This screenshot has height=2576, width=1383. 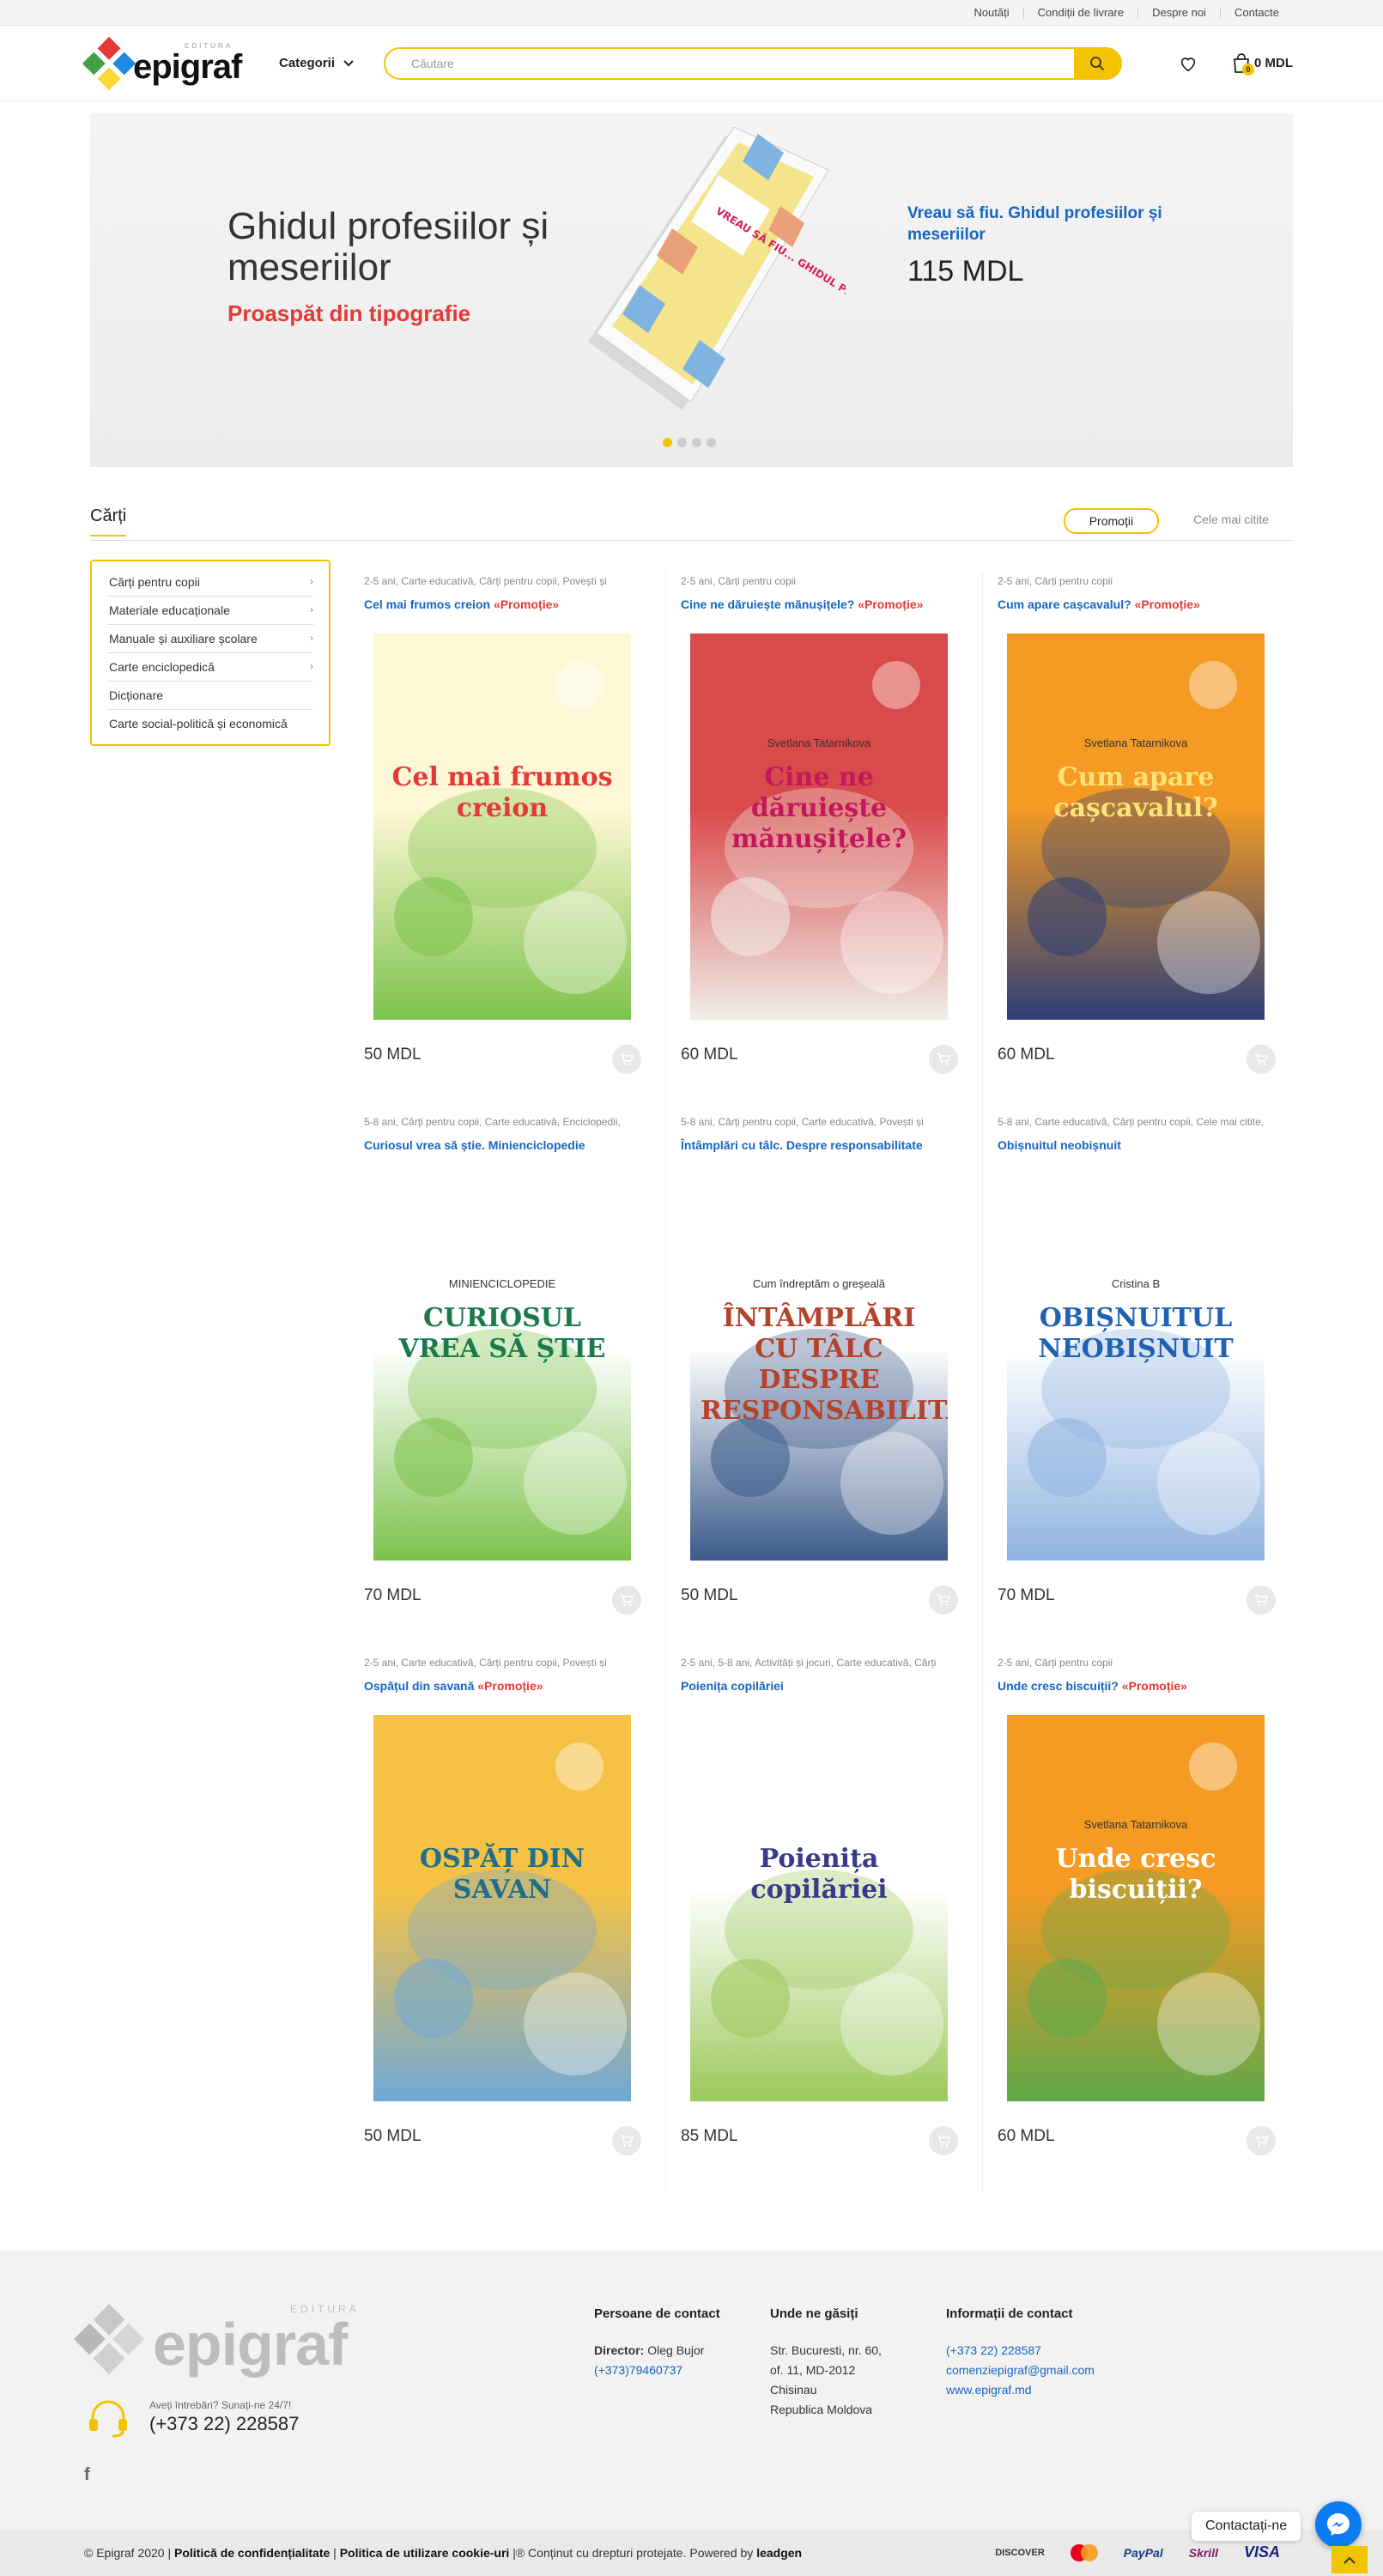 I want to click on product-price: 50 MDL, so click(x=393, y=1055).